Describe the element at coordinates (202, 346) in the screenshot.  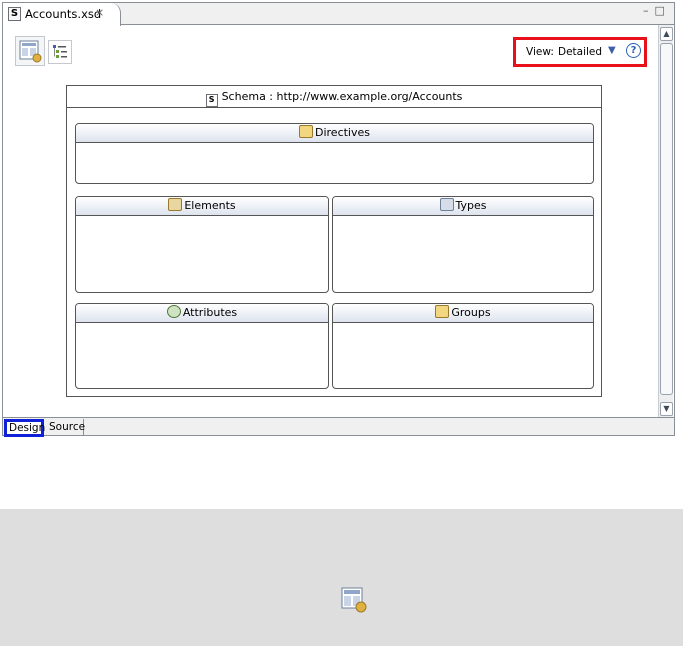
I see `attributes-panel: Attributes` at that location.